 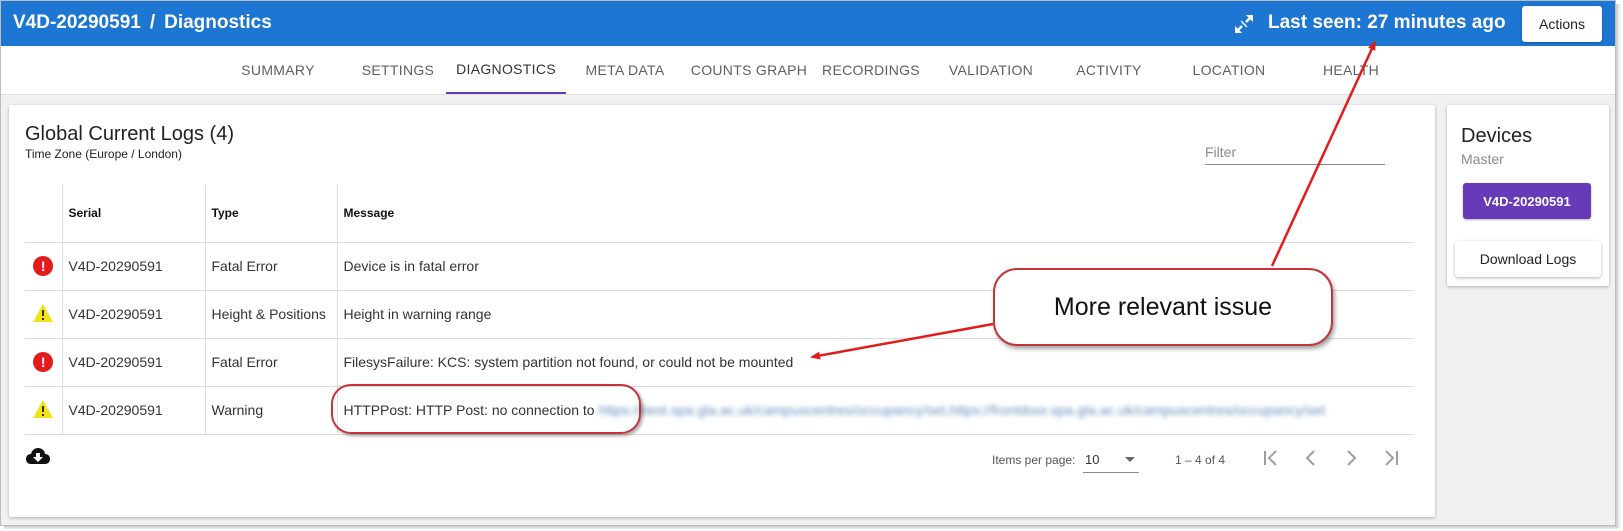 I want to click on actions-button: Actions, so click(x=1562, y=24).